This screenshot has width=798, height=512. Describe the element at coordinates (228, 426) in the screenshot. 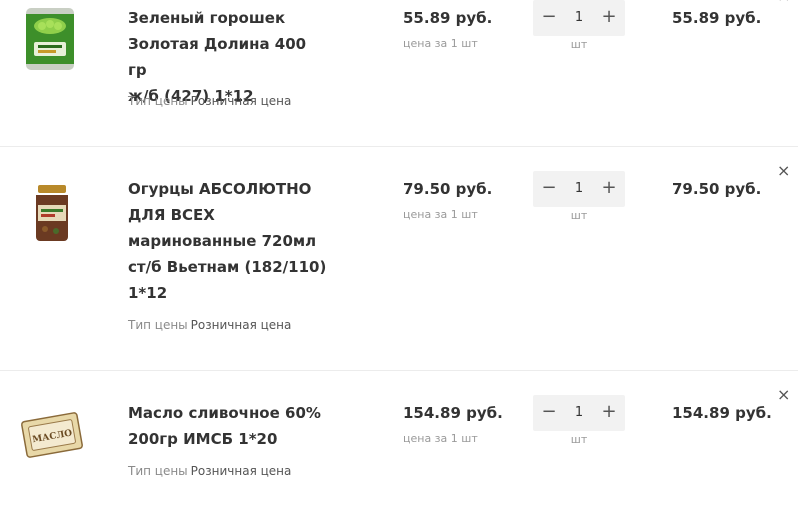

I see `product-name: Масло сливочное 60% 200гр ИМСБ 1*20` at that location.